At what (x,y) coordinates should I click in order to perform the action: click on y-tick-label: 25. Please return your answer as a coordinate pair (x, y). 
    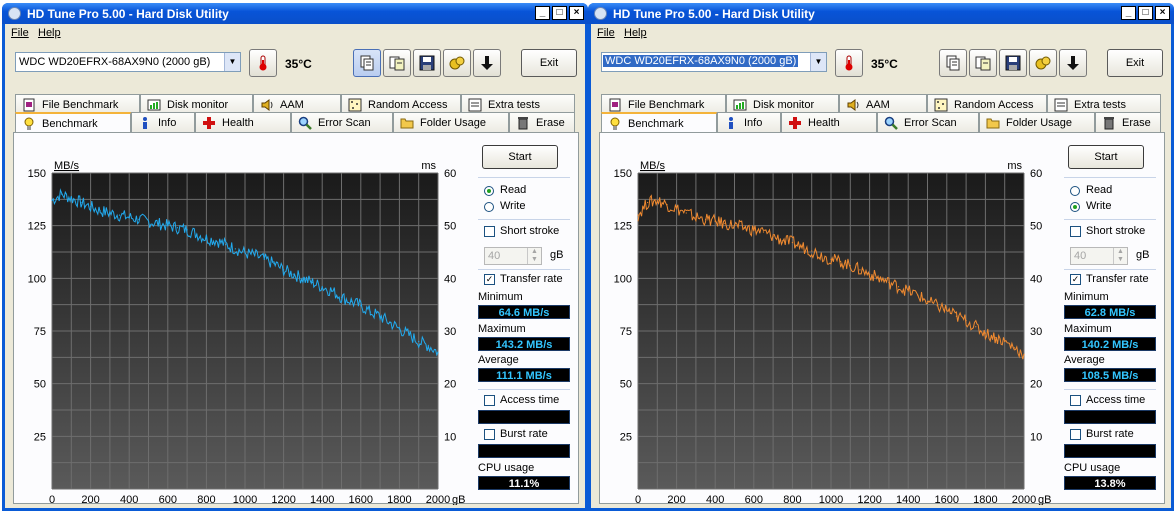
    Looking at the image, I should click on (40, 437).